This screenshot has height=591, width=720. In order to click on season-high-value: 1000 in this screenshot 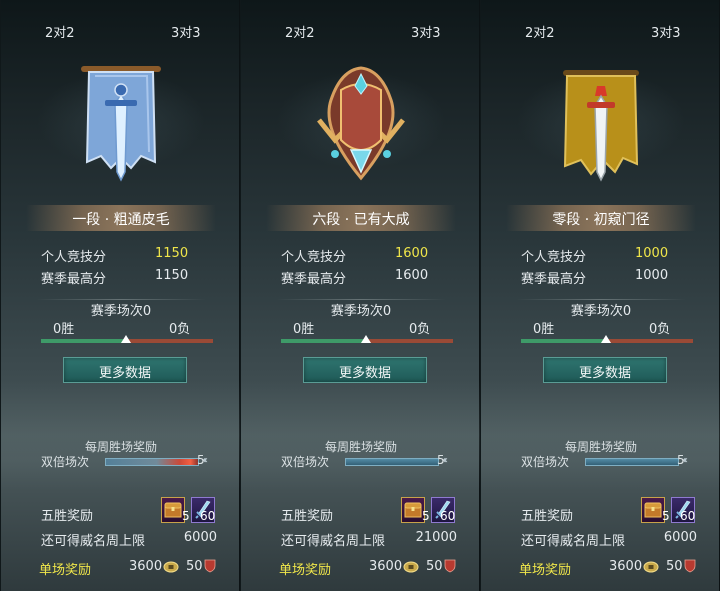, I will do `click(652, 275)`.